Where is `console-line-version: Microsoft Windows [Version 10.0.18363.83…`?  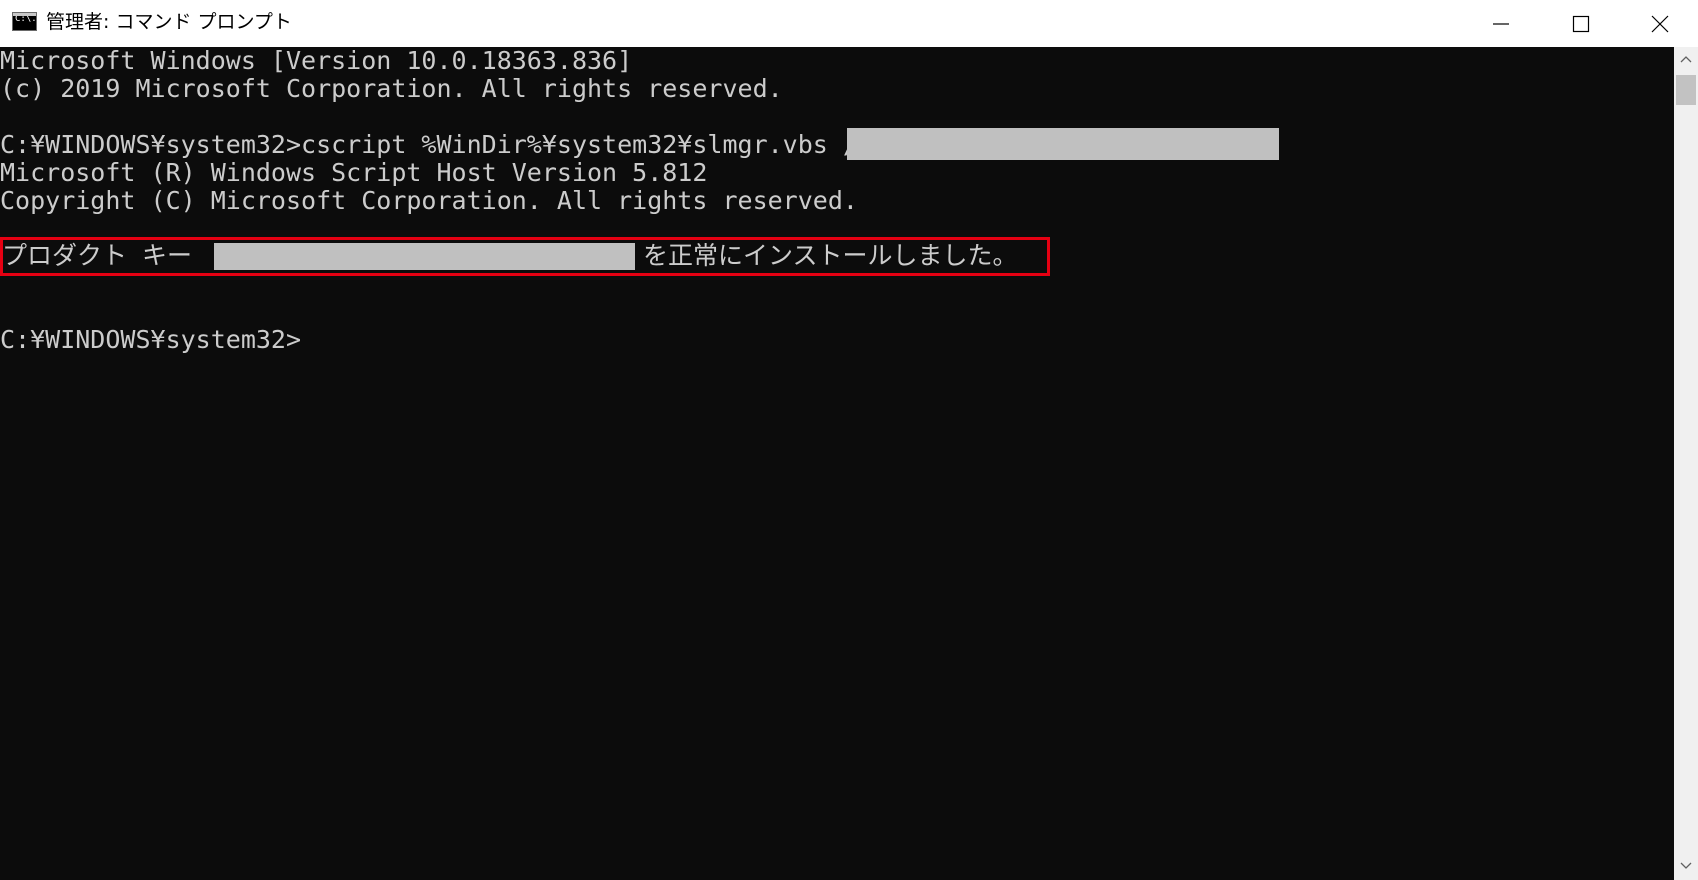
console-line-version: Microsoft Windows [Version 10.0.18363.83… is located at coordinates (316, 61).